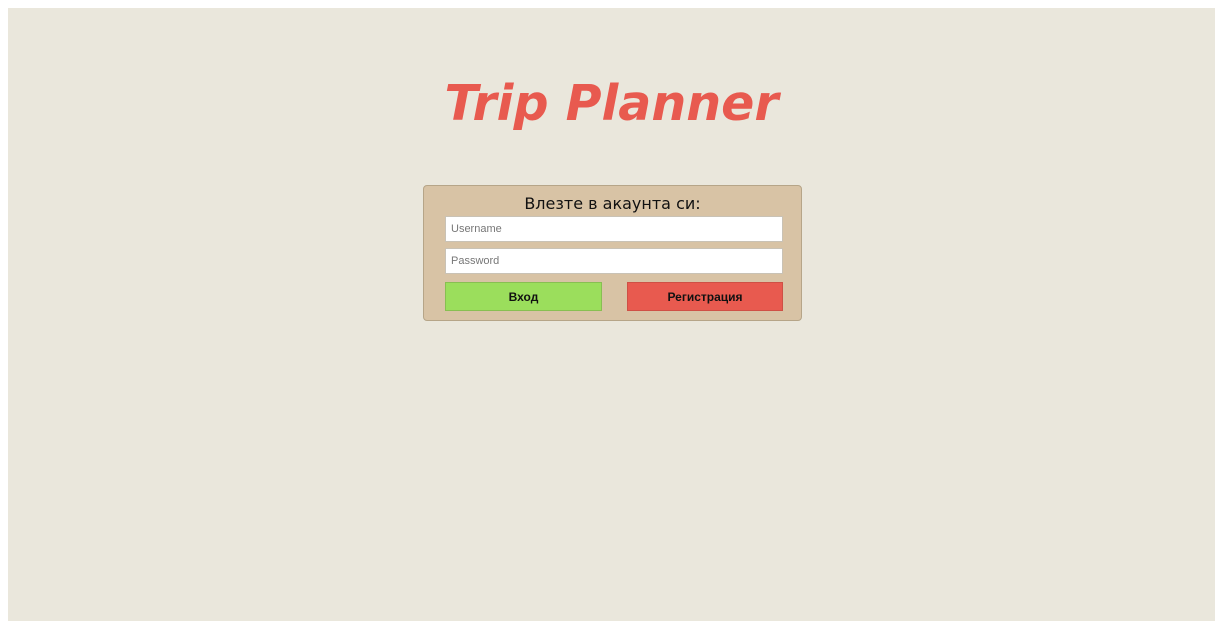 This screenshot has width=1215, height=621. I want to click on password-input, so click(614, 261).